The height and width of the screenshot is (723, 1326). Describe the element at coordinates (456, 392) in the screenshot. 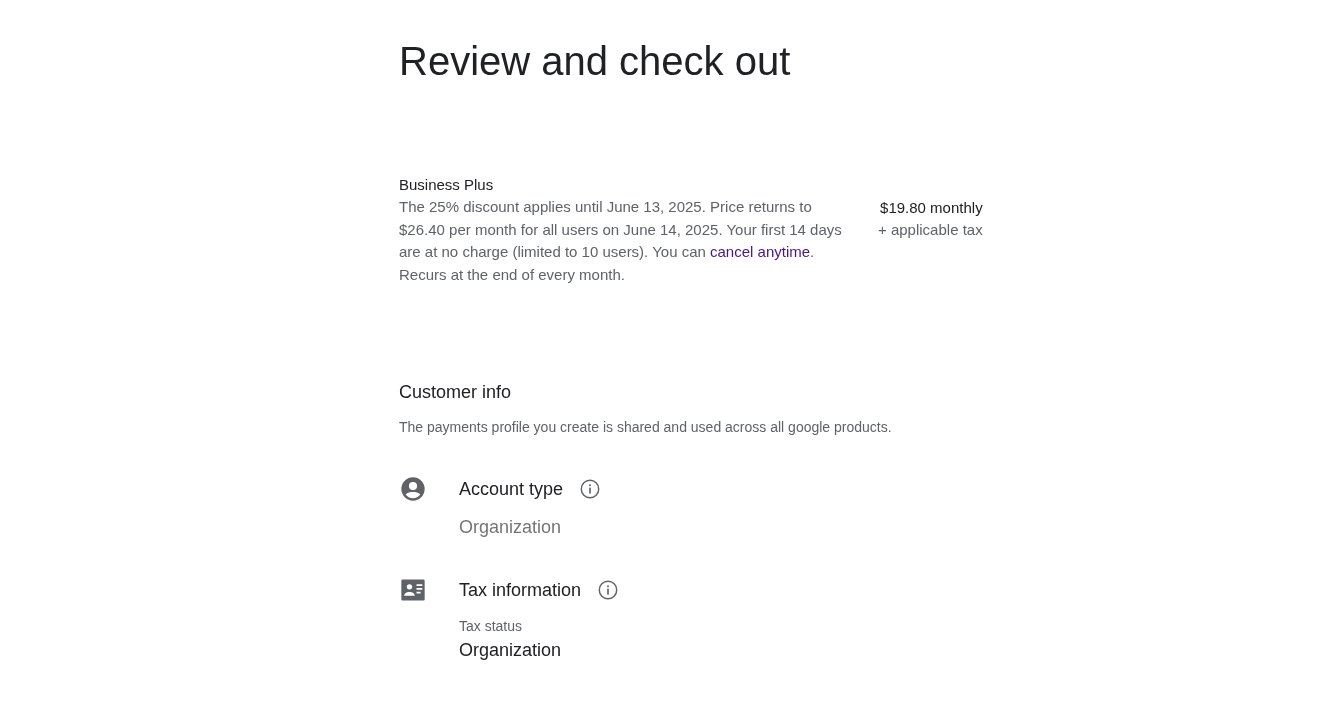

I see `section-heading: Customer info` at that location.